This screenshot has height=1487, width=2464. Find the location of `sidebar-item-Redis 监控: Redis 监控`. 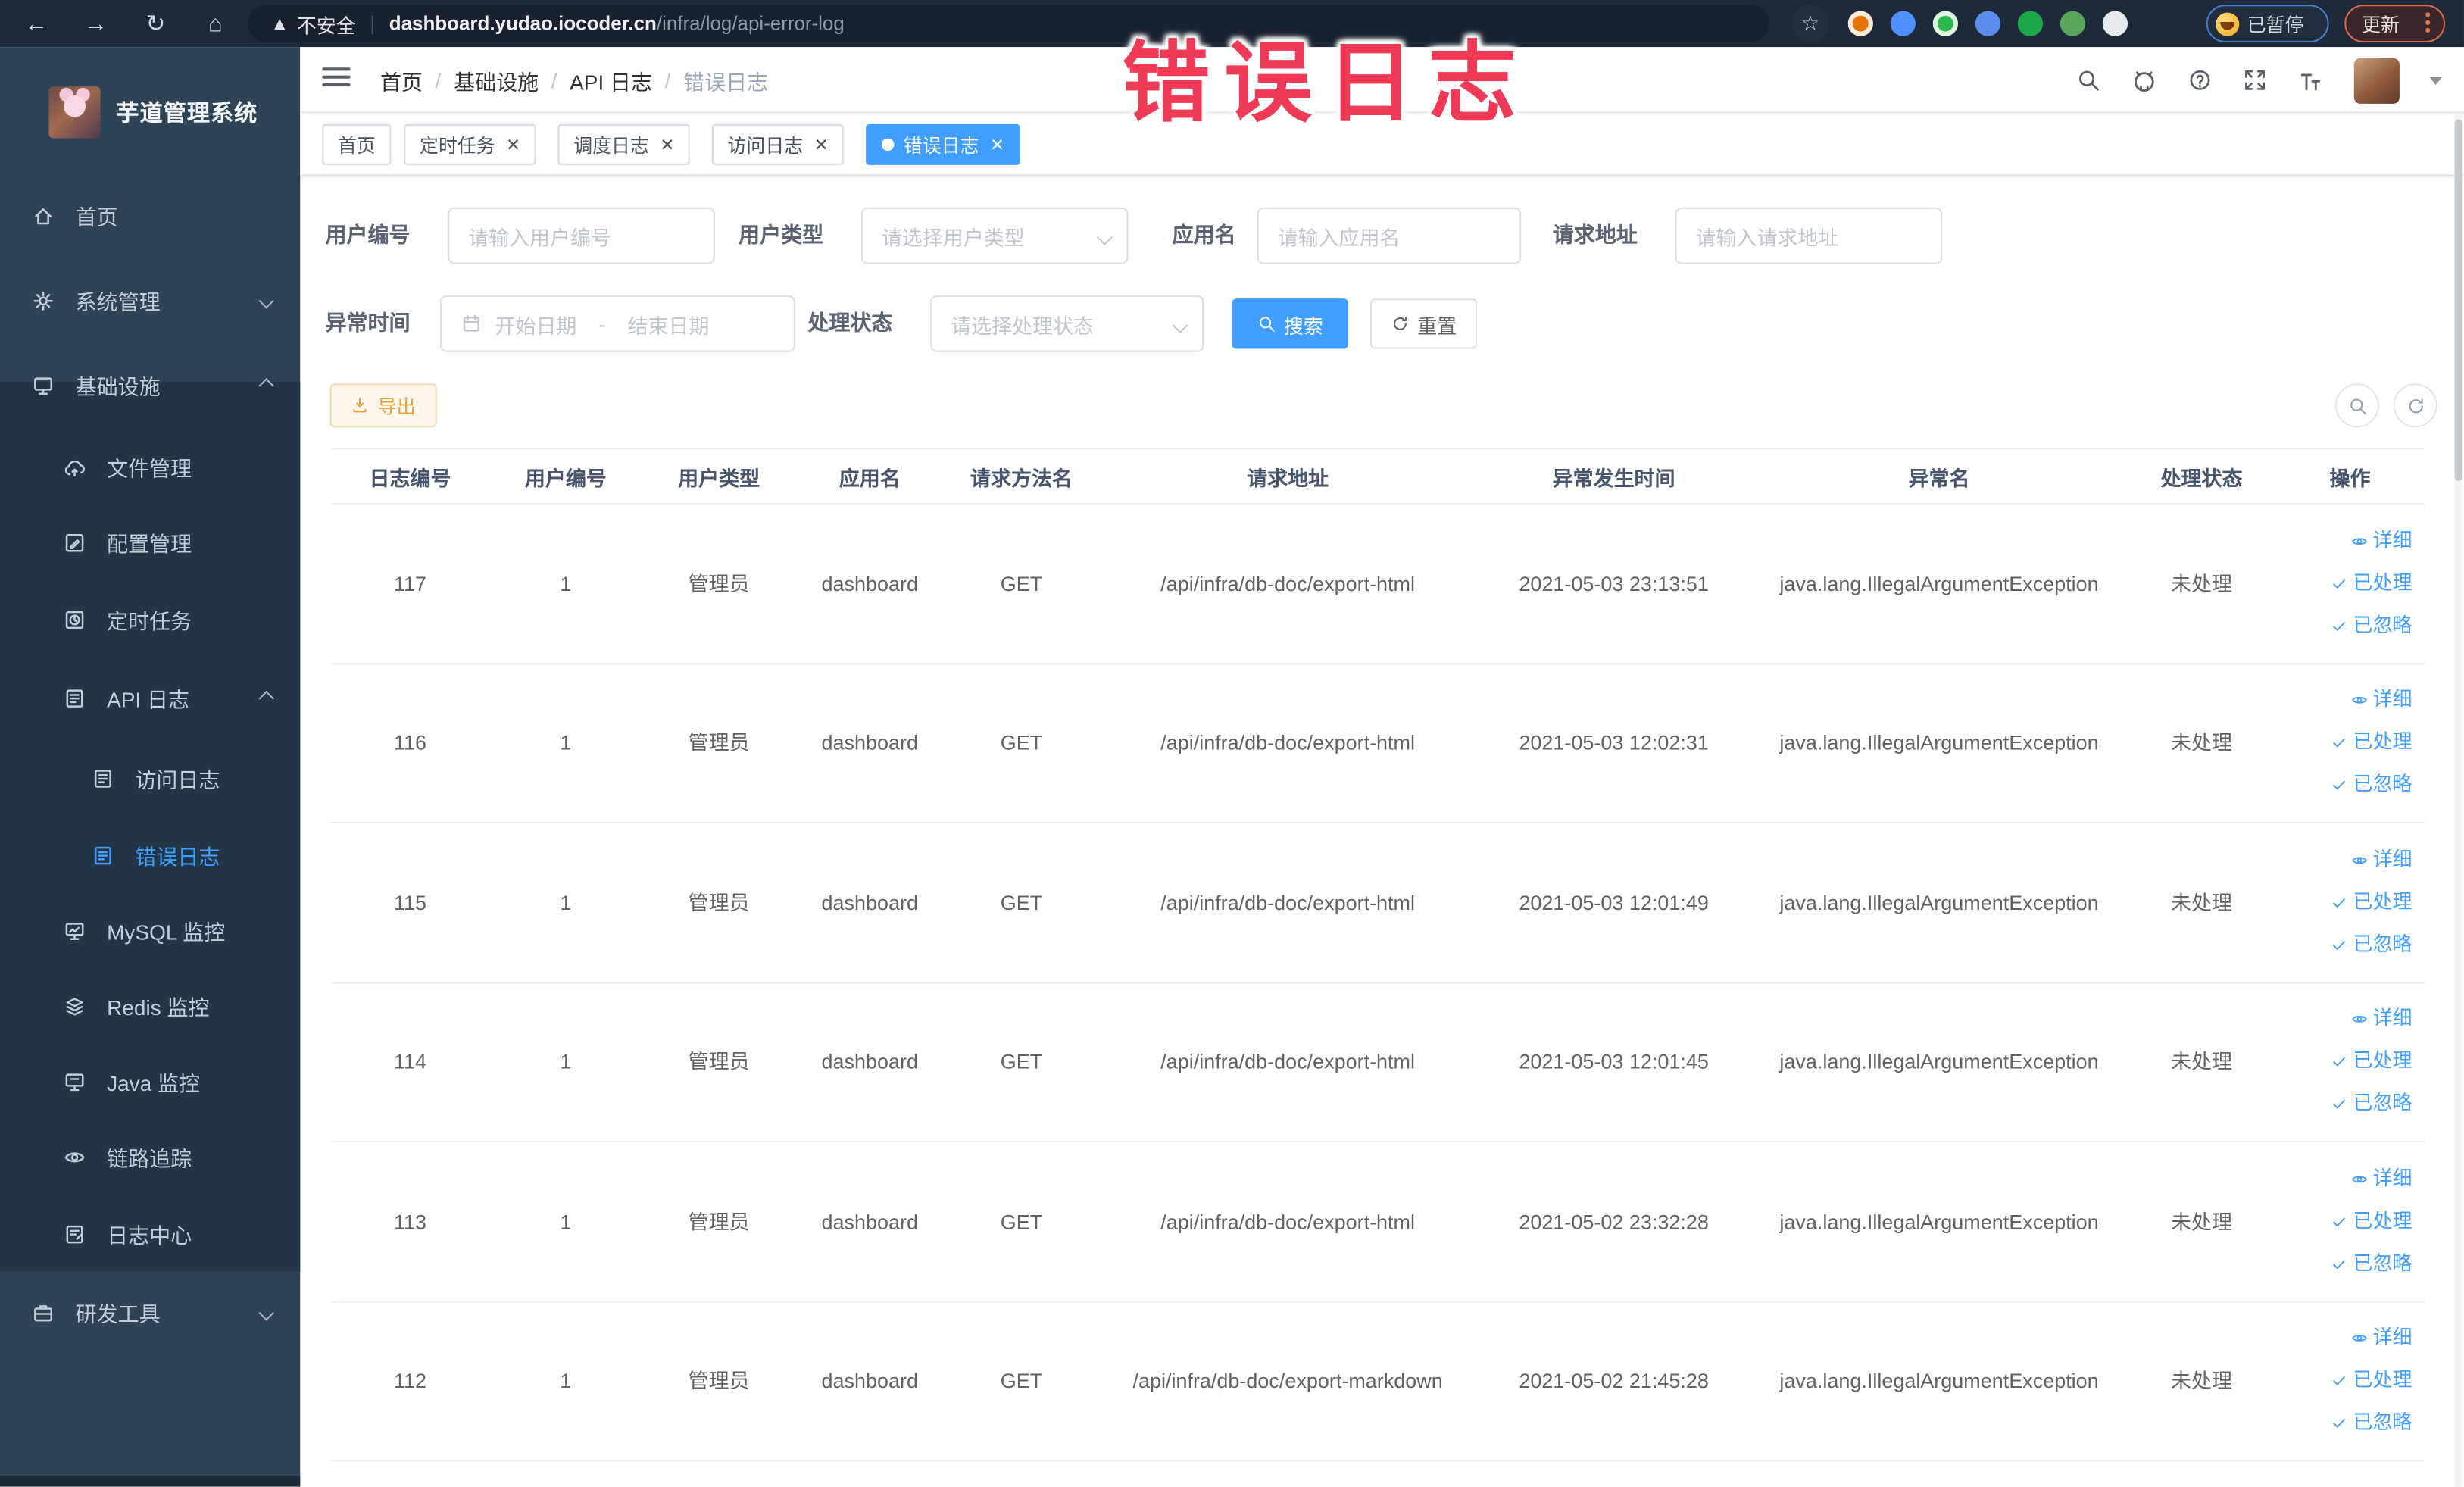

sidebar-item-Redis 监控: Redis 监控 is located at coordinates (150, 1006).